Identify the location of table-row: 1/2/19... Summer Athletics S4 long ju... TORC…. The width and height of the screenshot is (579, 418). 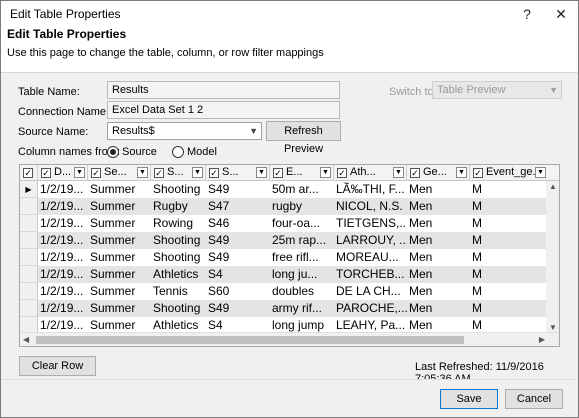
(289, 274).